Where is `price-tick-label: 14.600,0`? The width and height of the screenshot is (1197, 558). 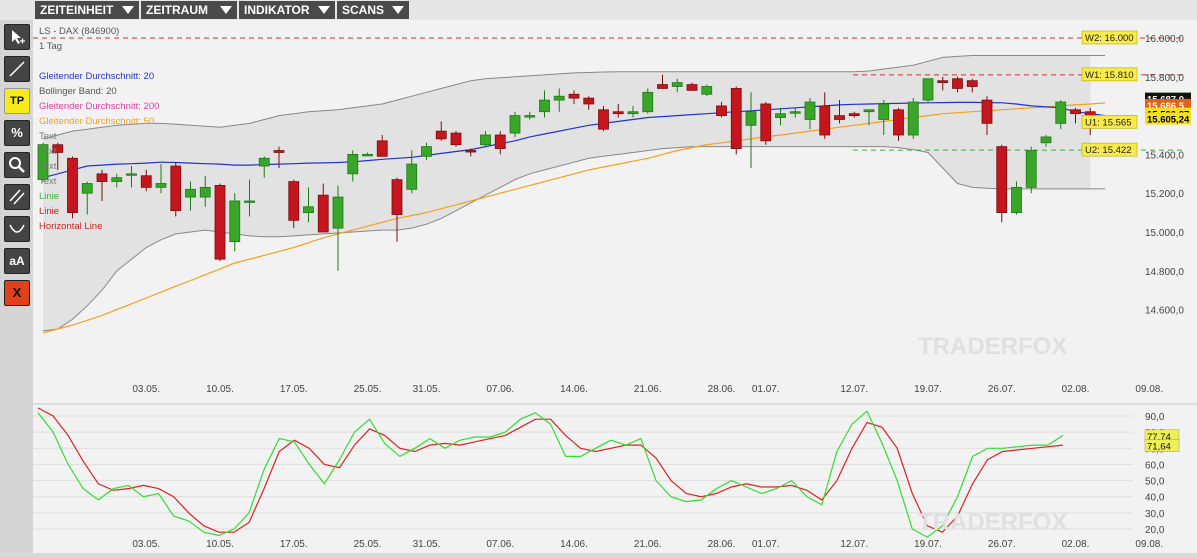 price-tick-label: 14.600,0 is located at coordinates (1164, 311).